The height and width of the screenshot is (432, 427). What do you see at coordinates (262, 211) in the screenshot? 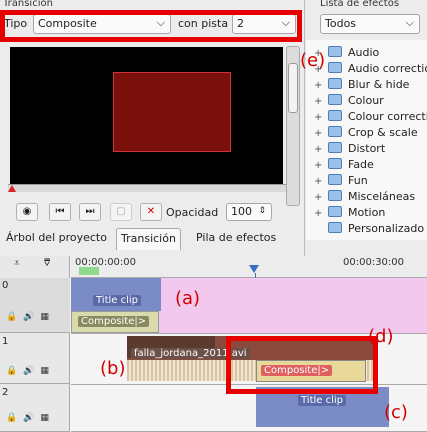
I see `spin-arrows-icon: ⇕` at bounding box center [262, 211].